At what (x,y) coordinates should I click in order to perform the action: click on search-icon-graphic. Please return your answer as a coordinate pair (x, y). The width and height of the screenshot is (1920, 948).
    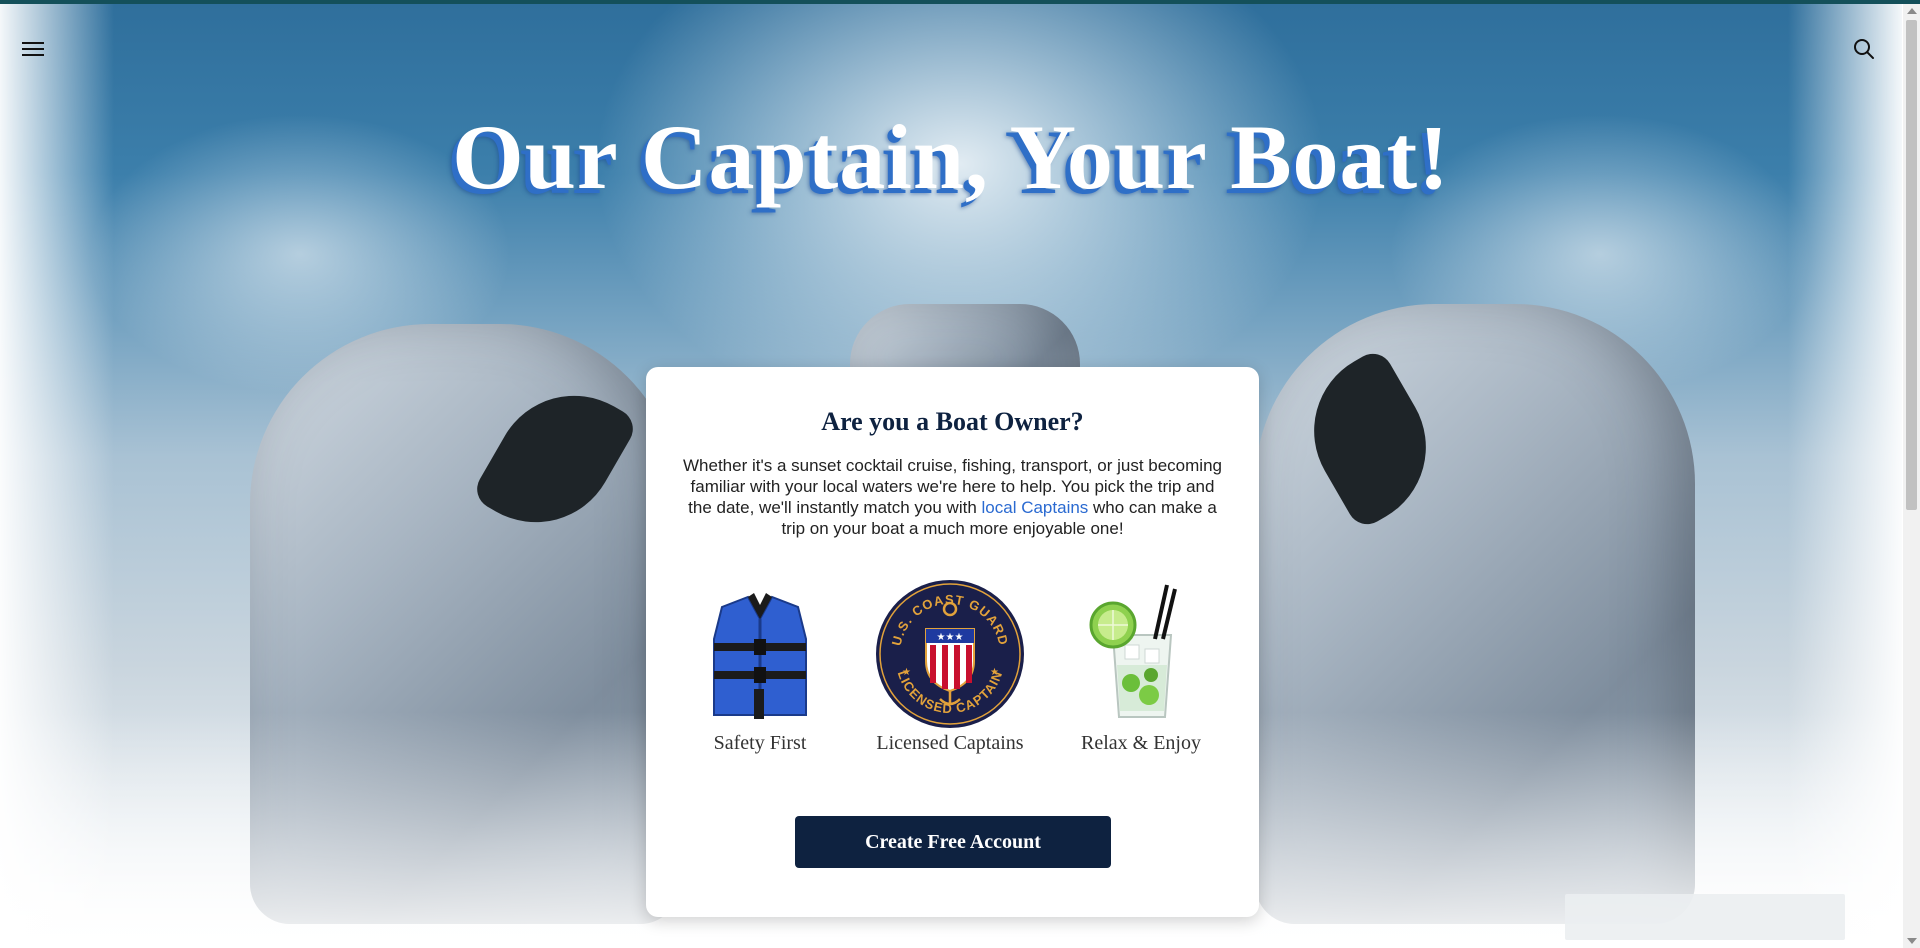
    Looking at the image, I should click on (1864, 48).